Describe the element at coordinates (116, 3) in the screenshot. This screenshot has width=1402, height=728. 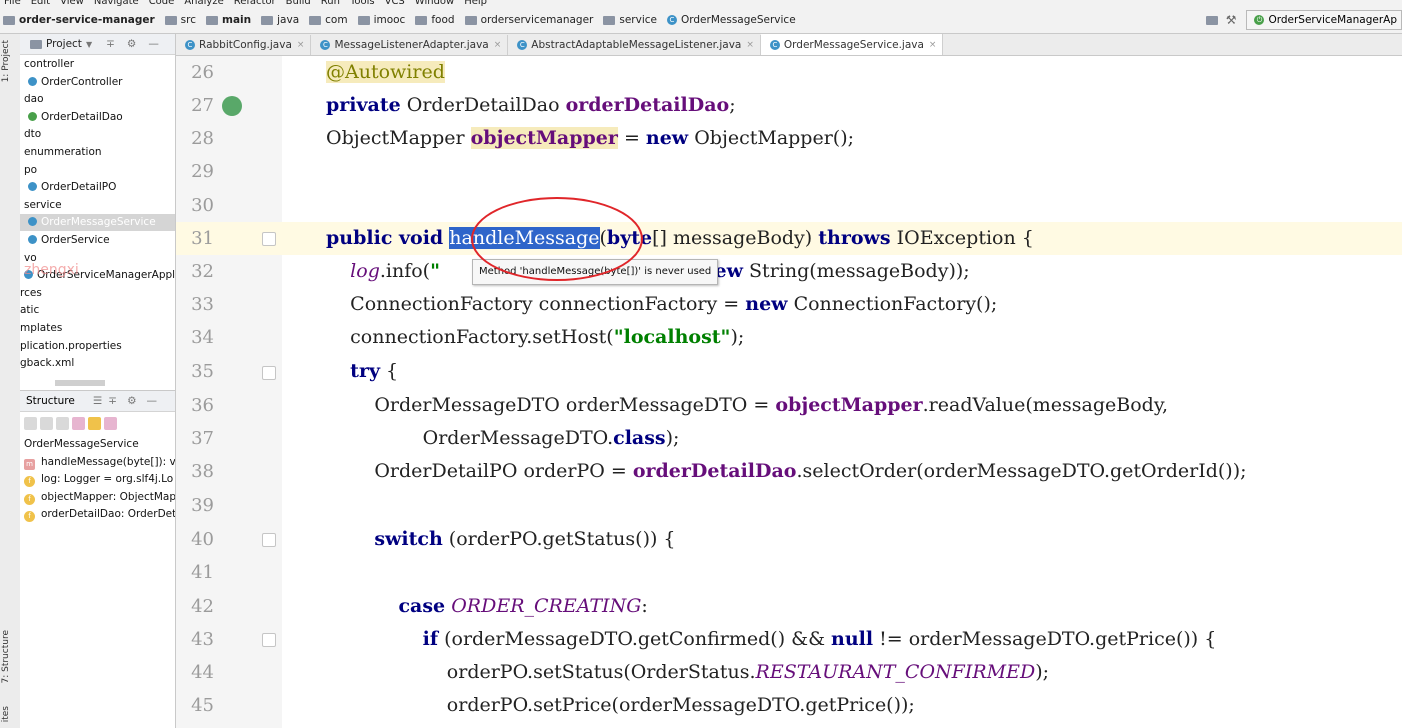
I see `menu-item-navigate: Navigate` at that location.